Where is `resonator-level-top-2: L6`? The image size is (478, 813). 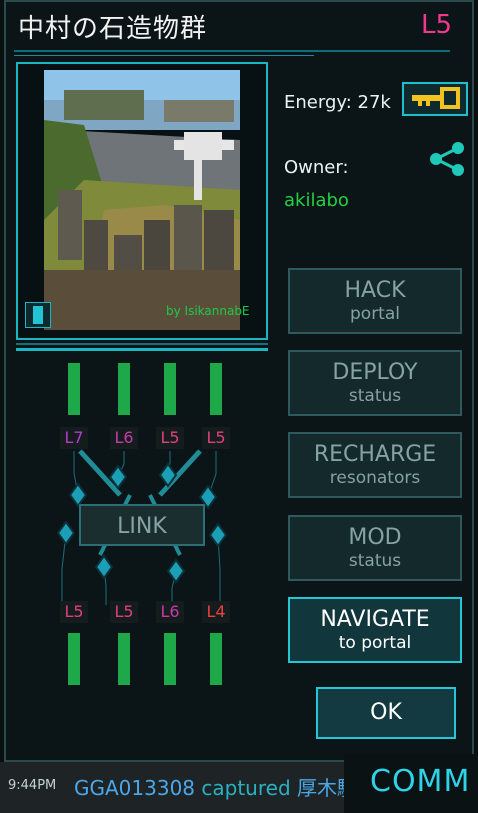
resonator-level-top-2: L6 is located at coordinates (123, 437).